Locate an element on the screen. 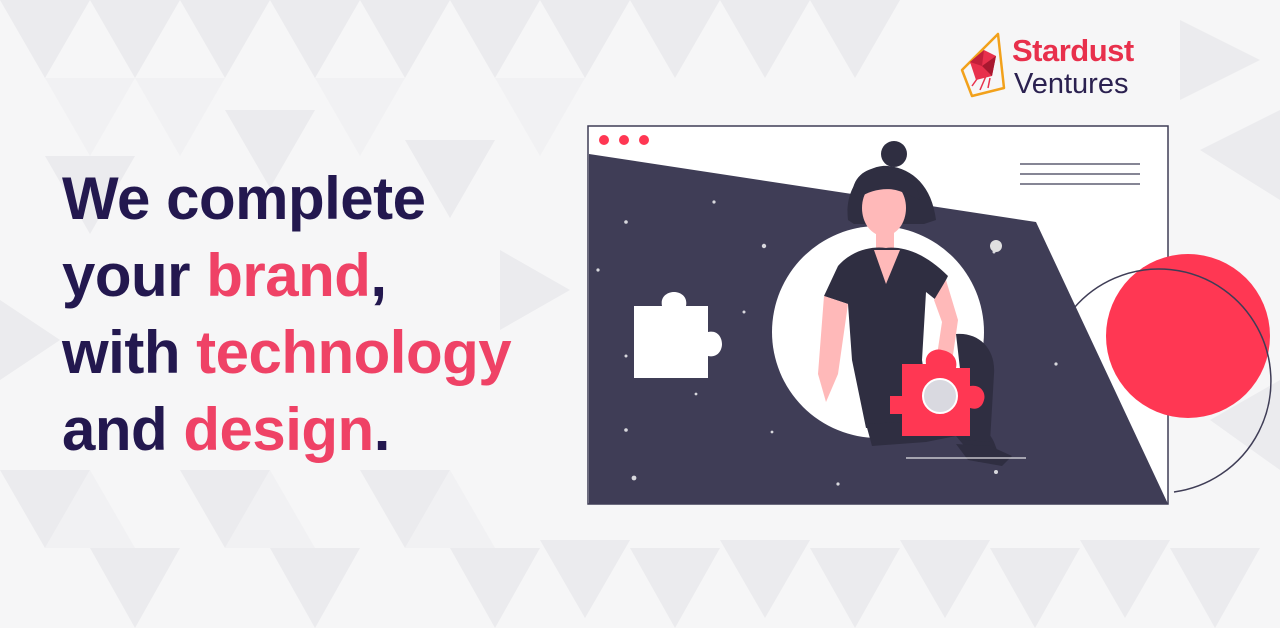 The height and width of the screenshot is (628, 1280). headline-text: your is located at coordinates (134, 275).